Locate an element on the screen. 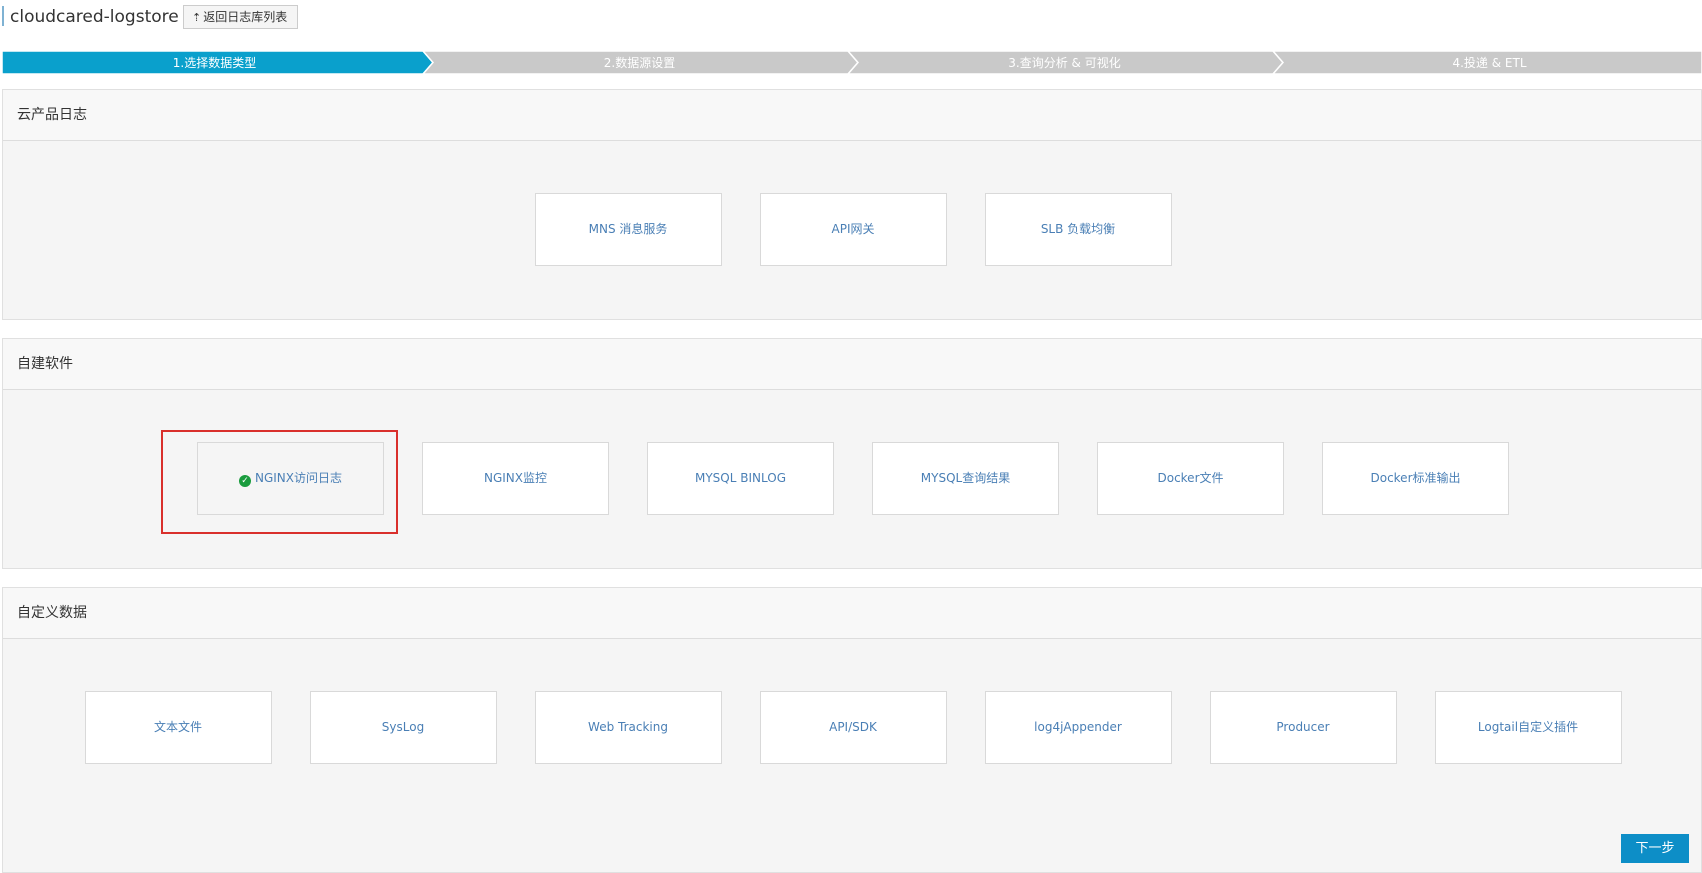 This screenshot has height=873, width=1702. page-title: cloudcared-logstore is located at coordinates (94, 17).